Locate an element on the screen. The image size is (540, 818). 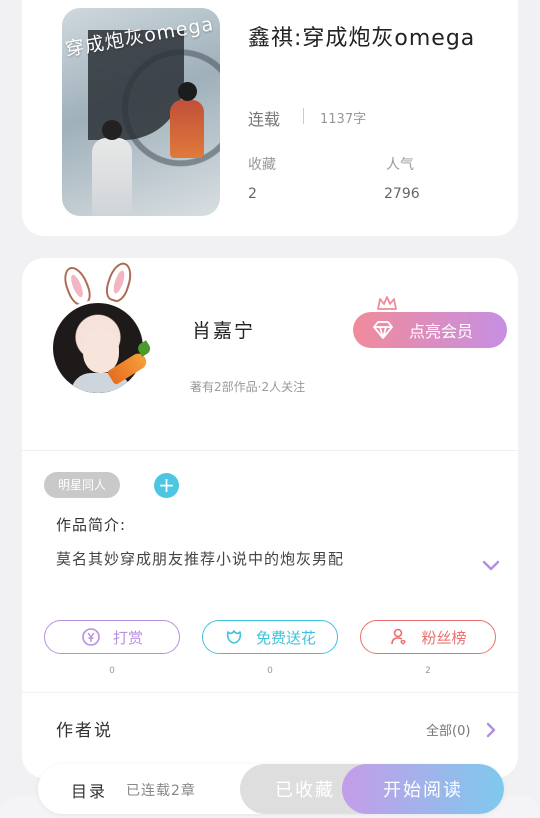
author-avatar is located at coordinates (98, 348).